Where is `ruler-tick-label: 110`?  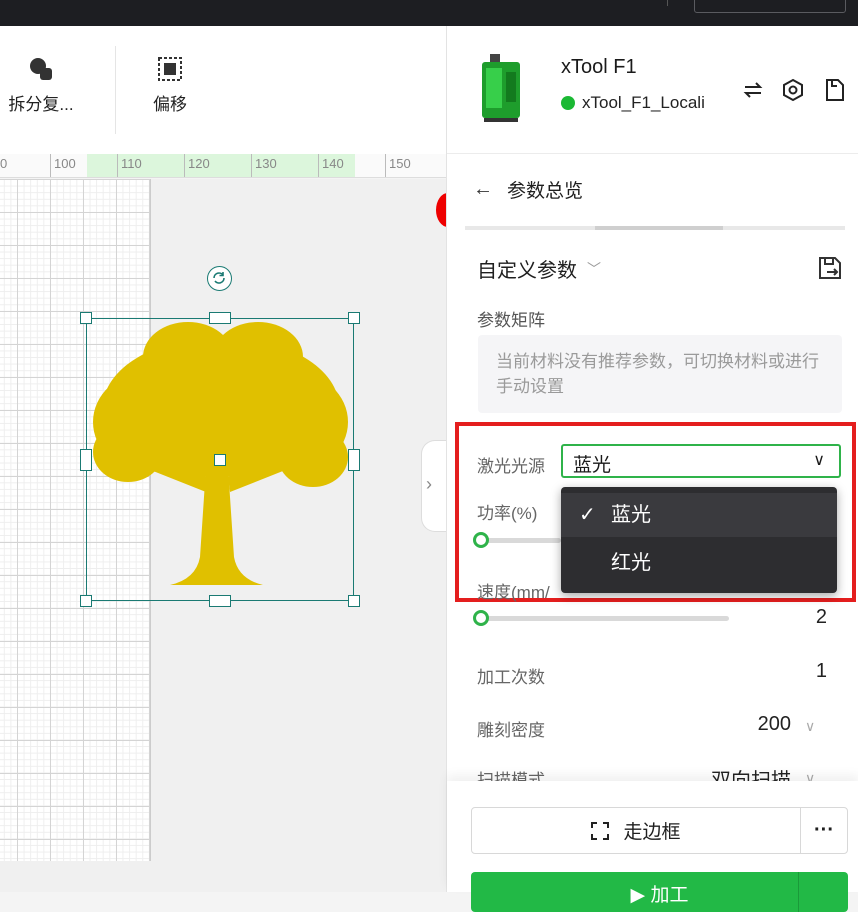
ruler-tick-label: 110 is located at coordinates (131, 163).